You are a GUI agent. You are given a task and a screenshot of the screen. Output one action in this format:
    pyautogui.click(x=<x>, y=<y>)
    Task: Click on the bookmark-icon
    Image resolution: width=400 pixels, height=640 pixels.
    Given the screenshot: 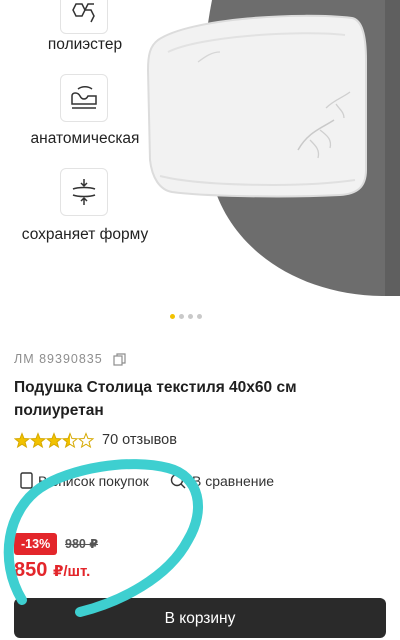 What is the action you would take?
    pyautogui.click(x=26, y=480)
    